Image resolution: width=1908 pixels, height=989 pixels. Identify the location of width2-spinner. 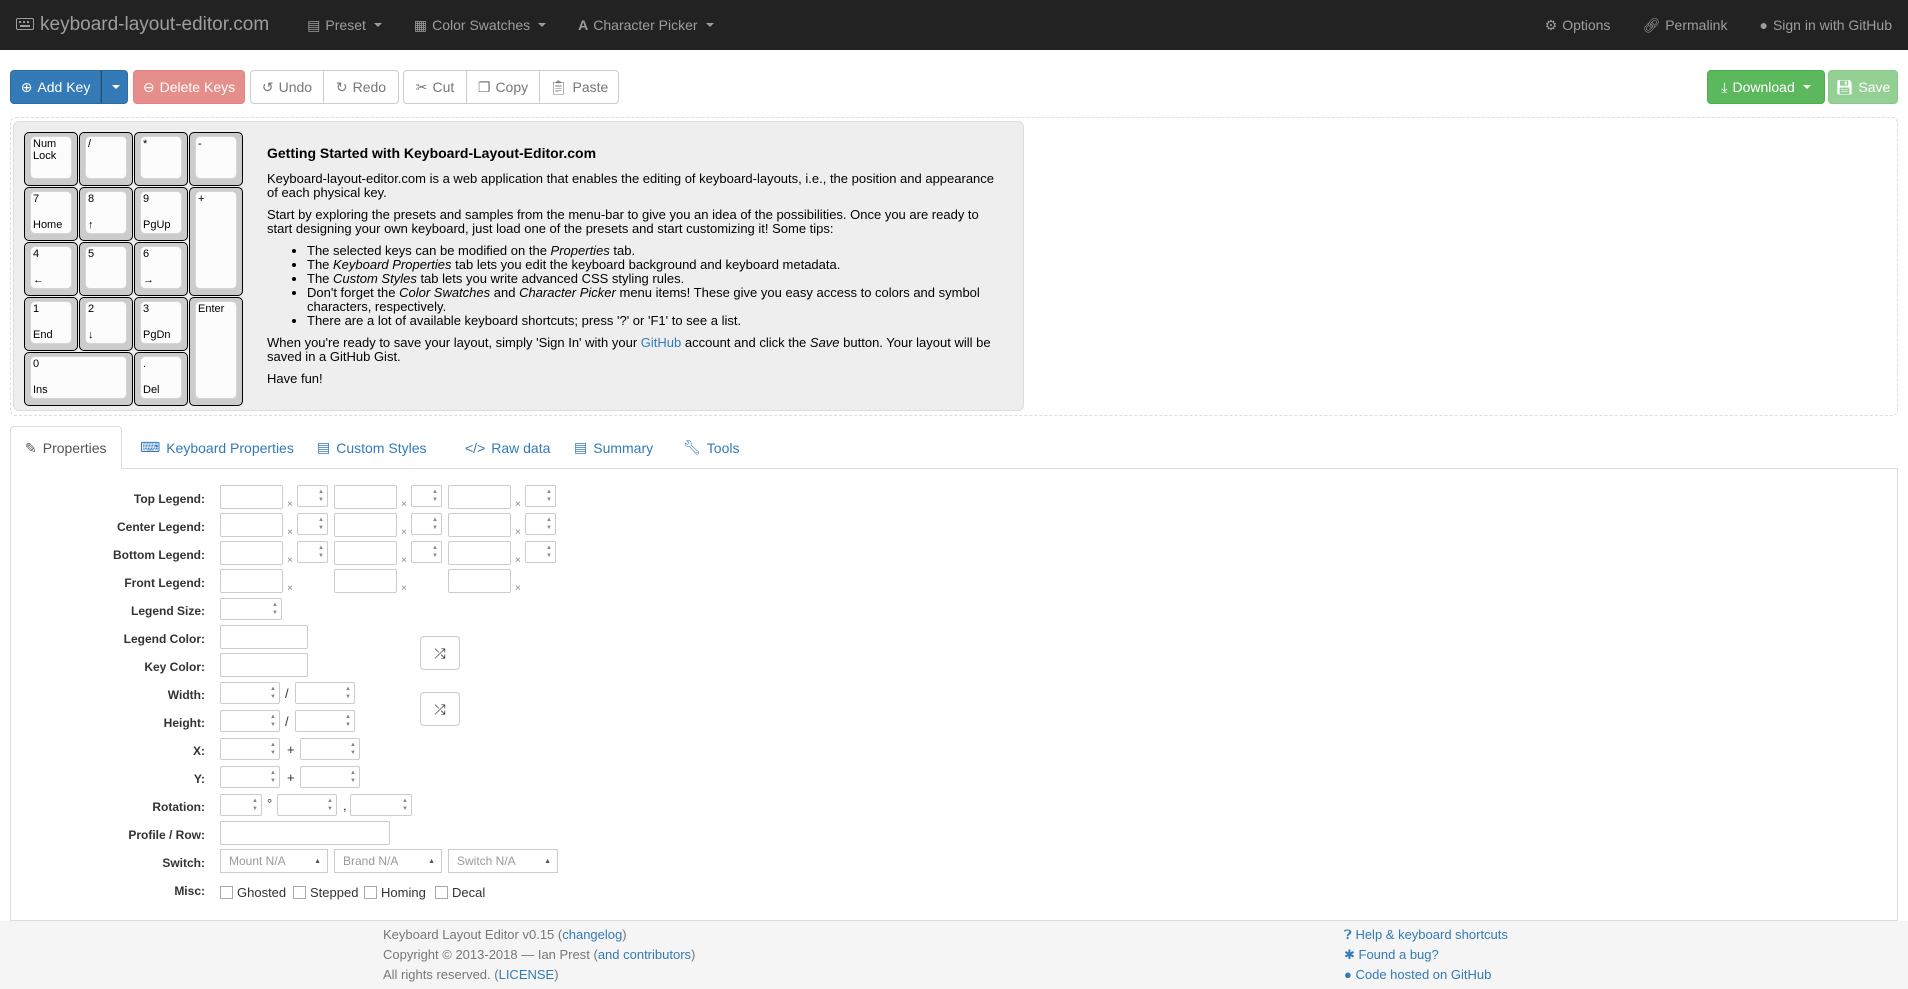
(325, 693).